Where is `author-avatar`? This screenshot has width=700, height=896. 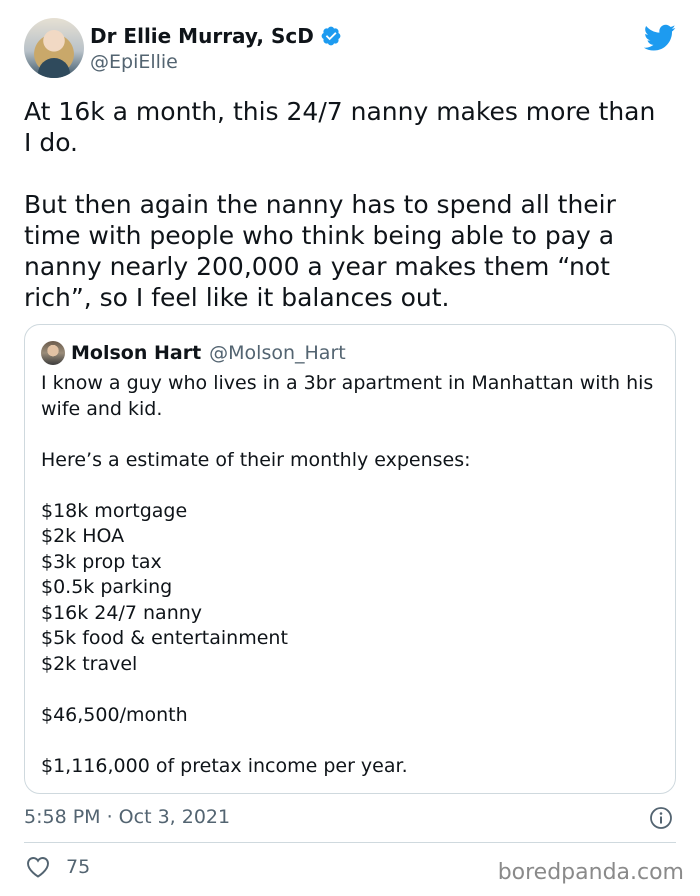
author-avatar is located at coordinates (54, 48).